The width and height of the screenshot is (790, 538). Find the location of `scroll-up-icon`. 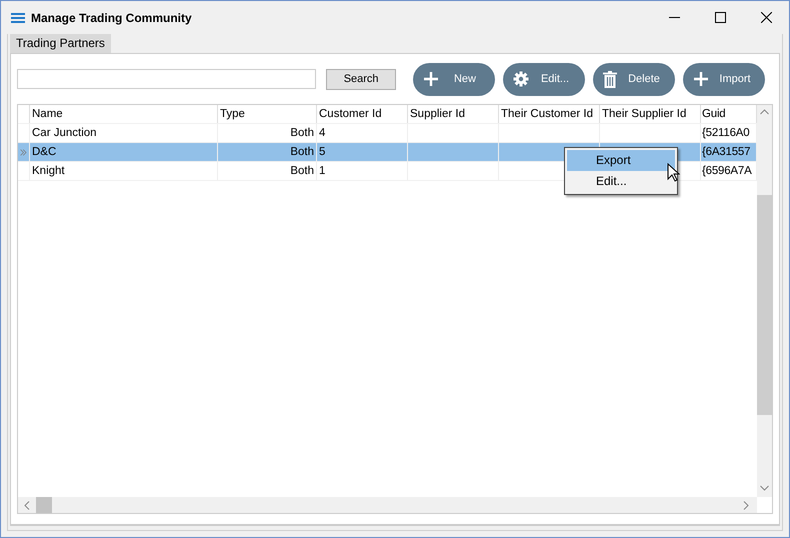

scroll-up-icon is located at coordinates (764, 112).